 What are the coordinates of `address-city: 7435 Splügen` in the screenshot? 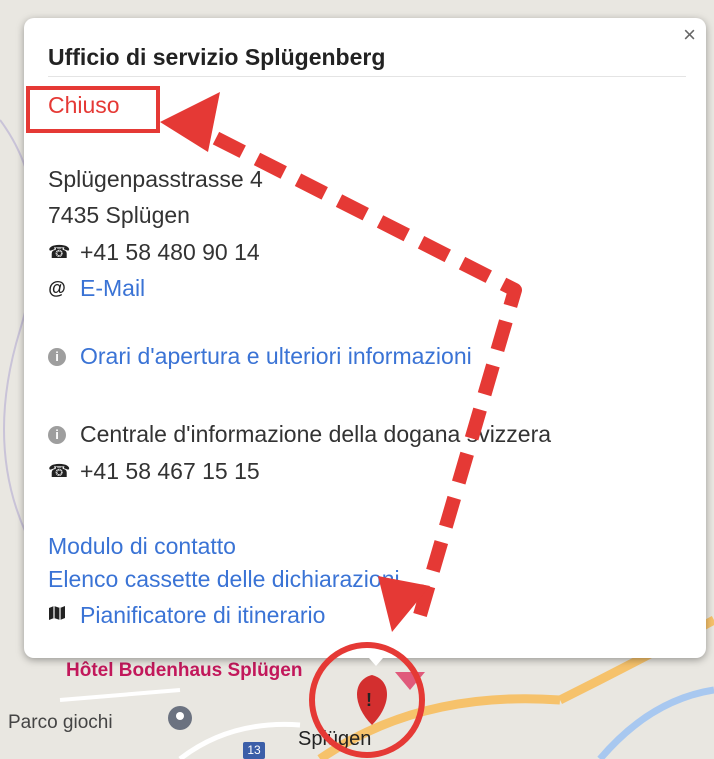 It's located at (119, 215).